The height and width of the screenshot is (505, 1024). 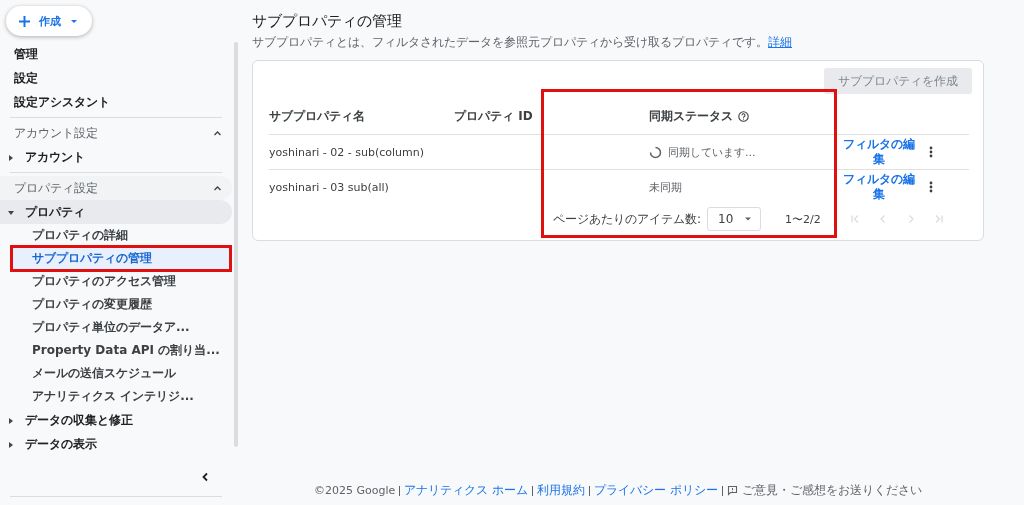 What do you see at coordinates (780, 42) in the screenshot?
I see `learn-more-link: 詳細` at bounding box center [780, 42].